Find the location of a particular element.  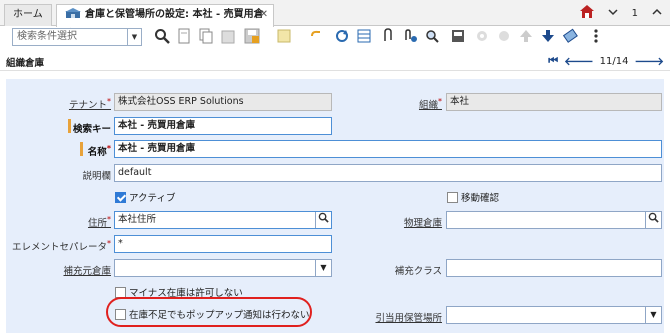

attachment-icon is located at coordinates (388, 36).